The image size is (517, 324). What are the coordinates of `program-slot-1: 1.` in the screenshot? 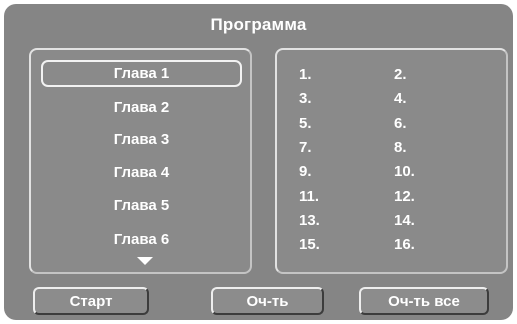 It's located at (305, 75).